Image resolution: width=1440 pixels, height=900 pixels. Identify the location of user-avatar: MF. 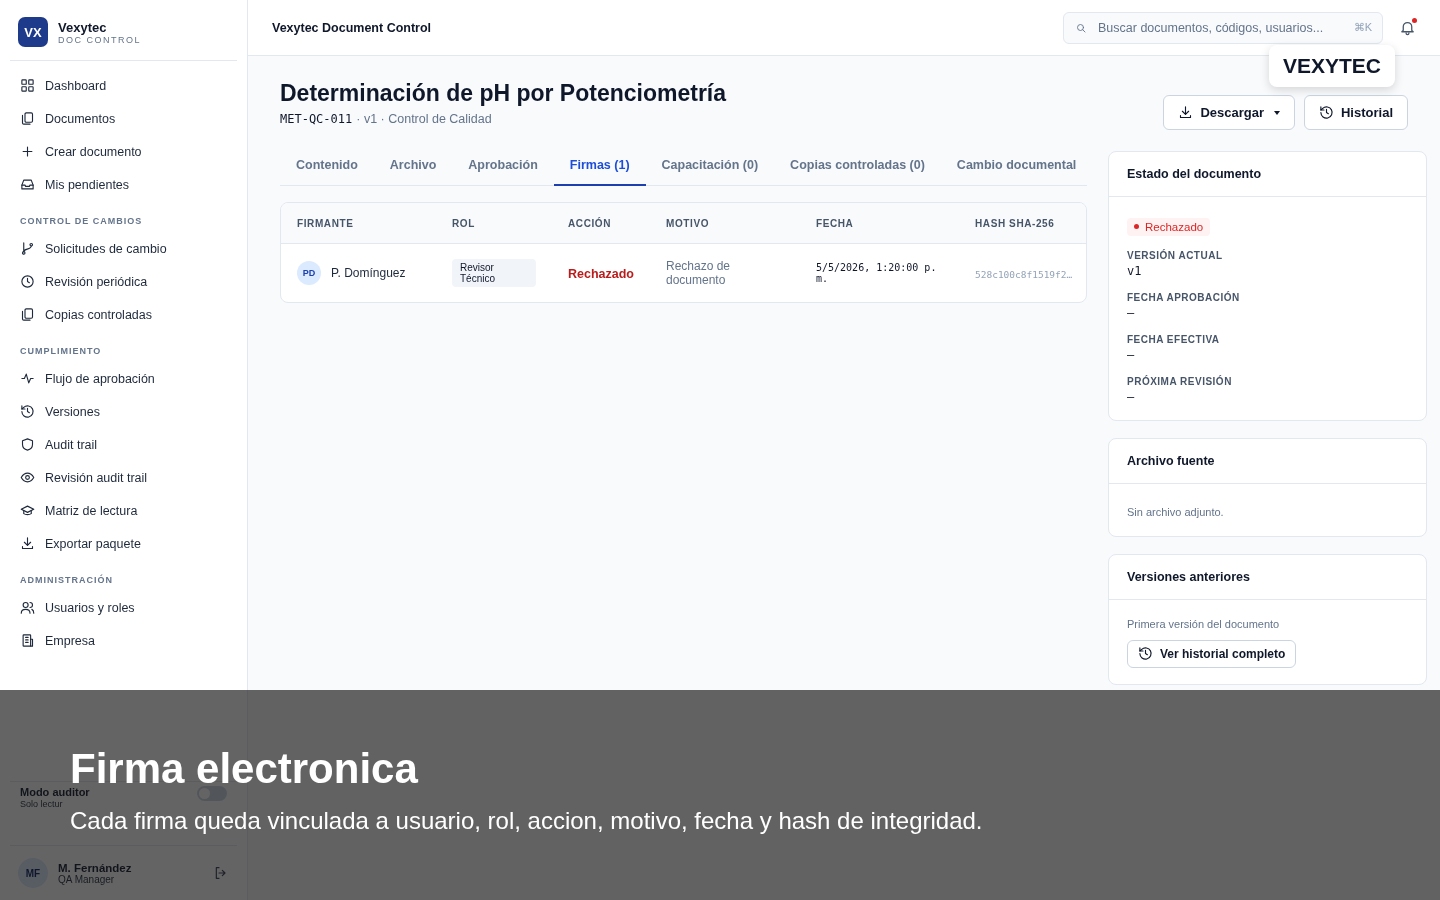
(33, 873).